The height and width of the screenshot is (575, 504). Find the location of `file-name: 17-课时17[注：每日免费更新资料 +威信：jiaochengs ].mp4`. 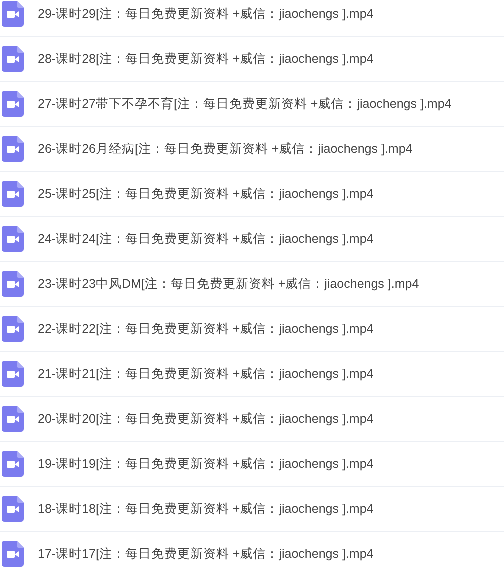

file-name: 17-课时17[注：每日免费更新资料 +威信：jiaochengs ].mp4 is located at coordinates (206, 554).